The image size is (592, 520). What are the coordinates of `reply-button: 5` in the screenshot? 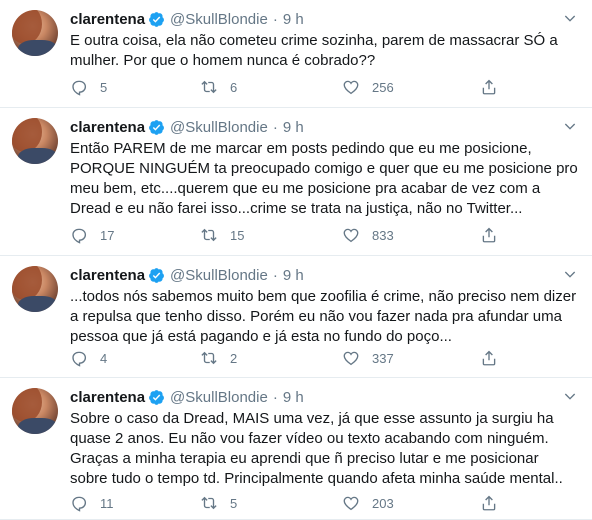 It's located at (88, 87).